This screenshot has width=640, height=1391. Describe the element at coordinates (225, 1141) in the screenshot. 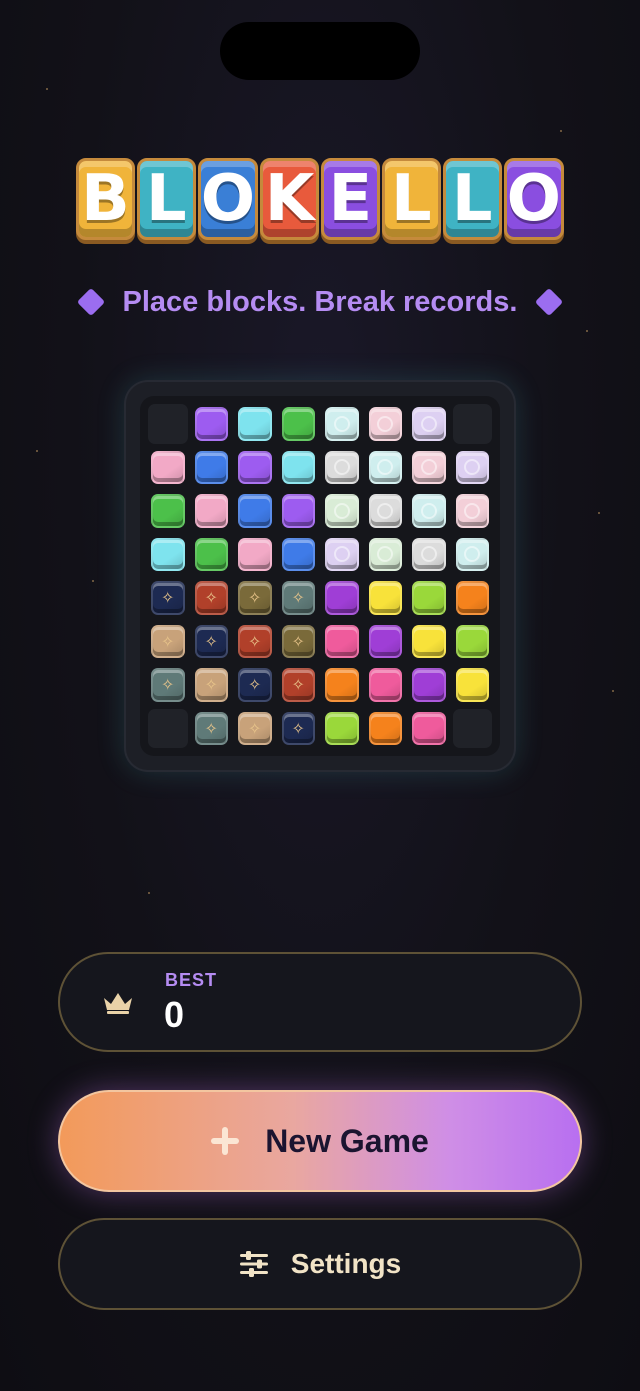

I see `plus-icon` at that location.